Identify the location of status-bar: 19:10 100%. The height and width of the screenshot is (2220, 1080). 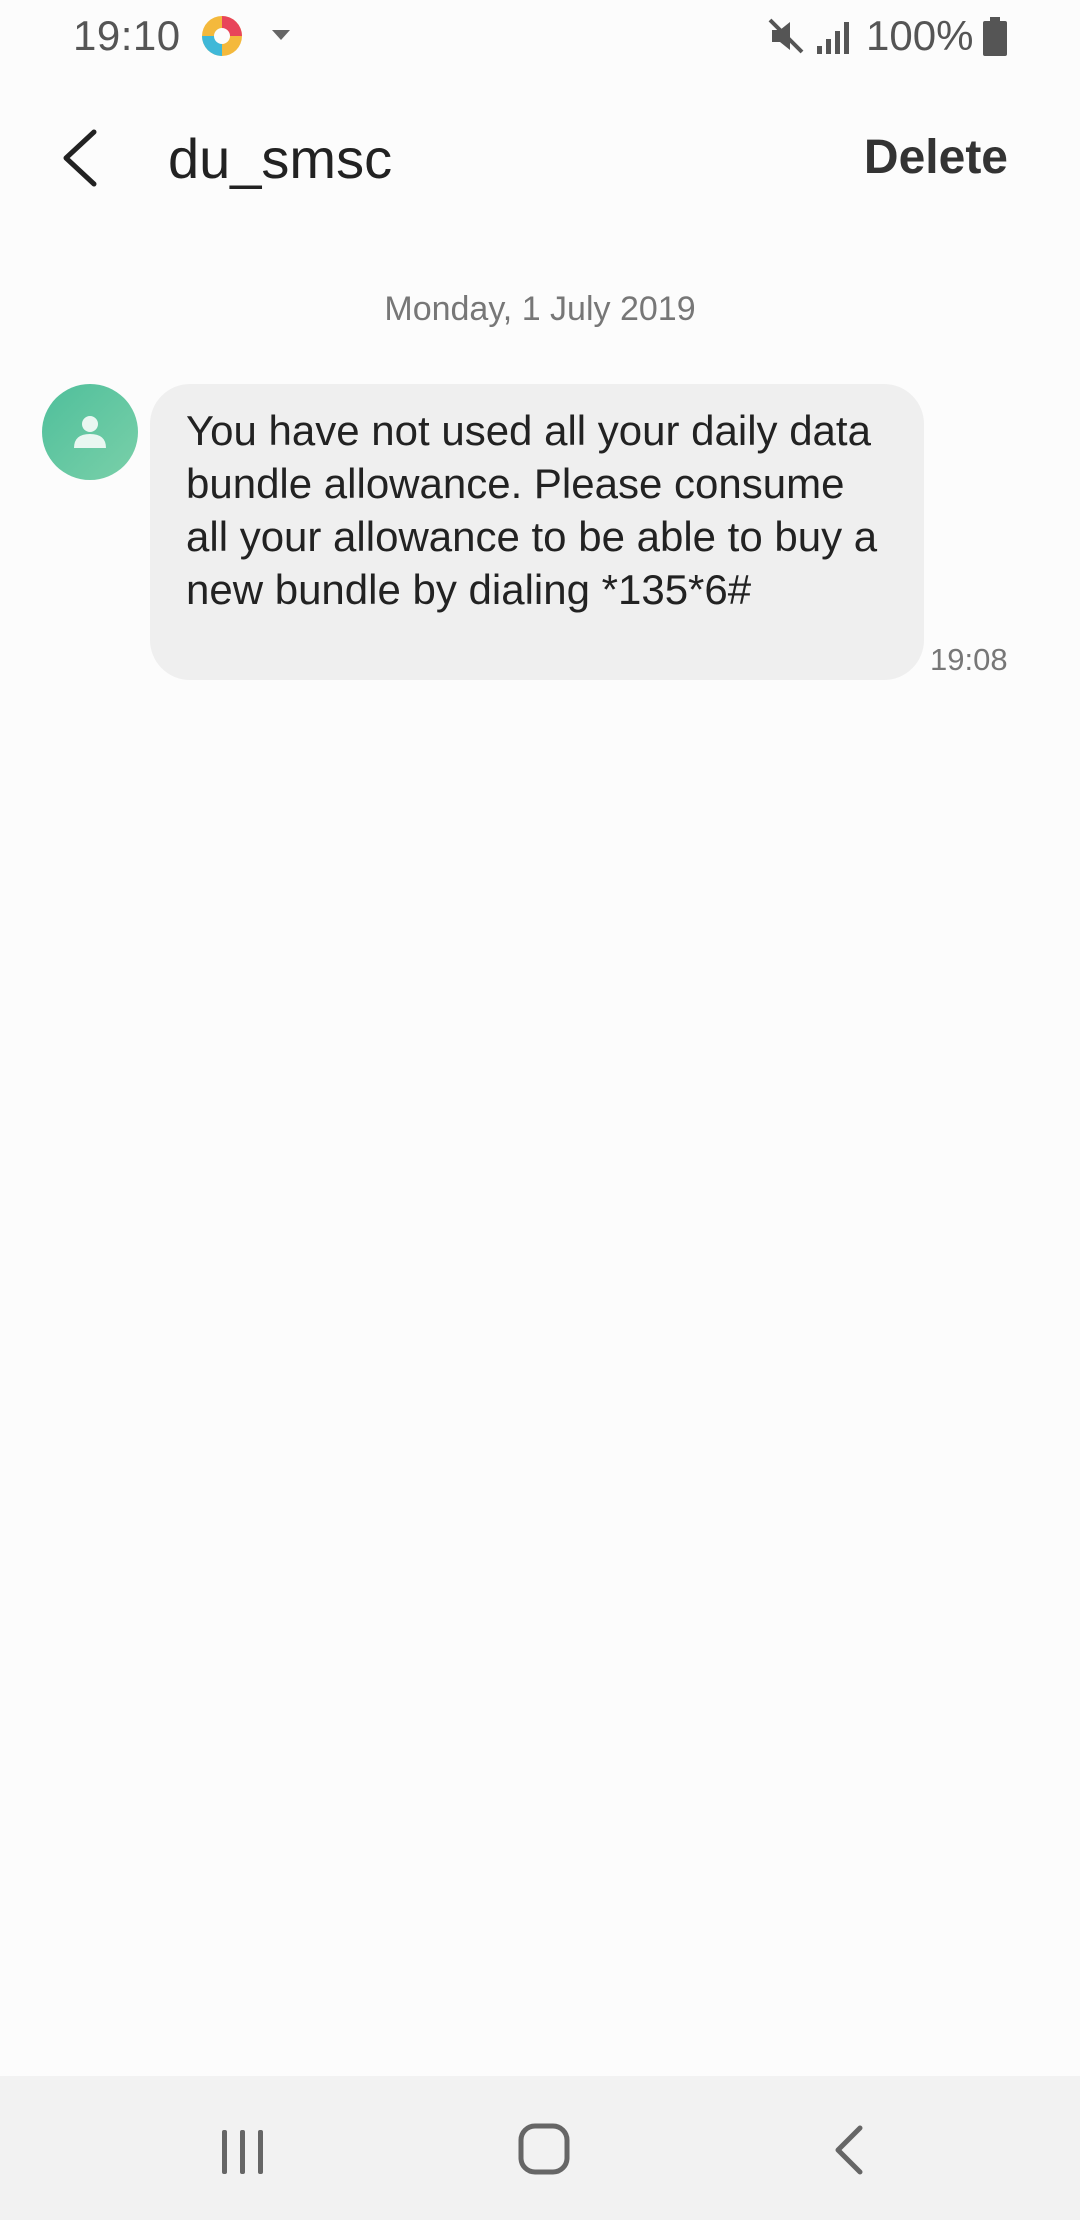
(540, 36).